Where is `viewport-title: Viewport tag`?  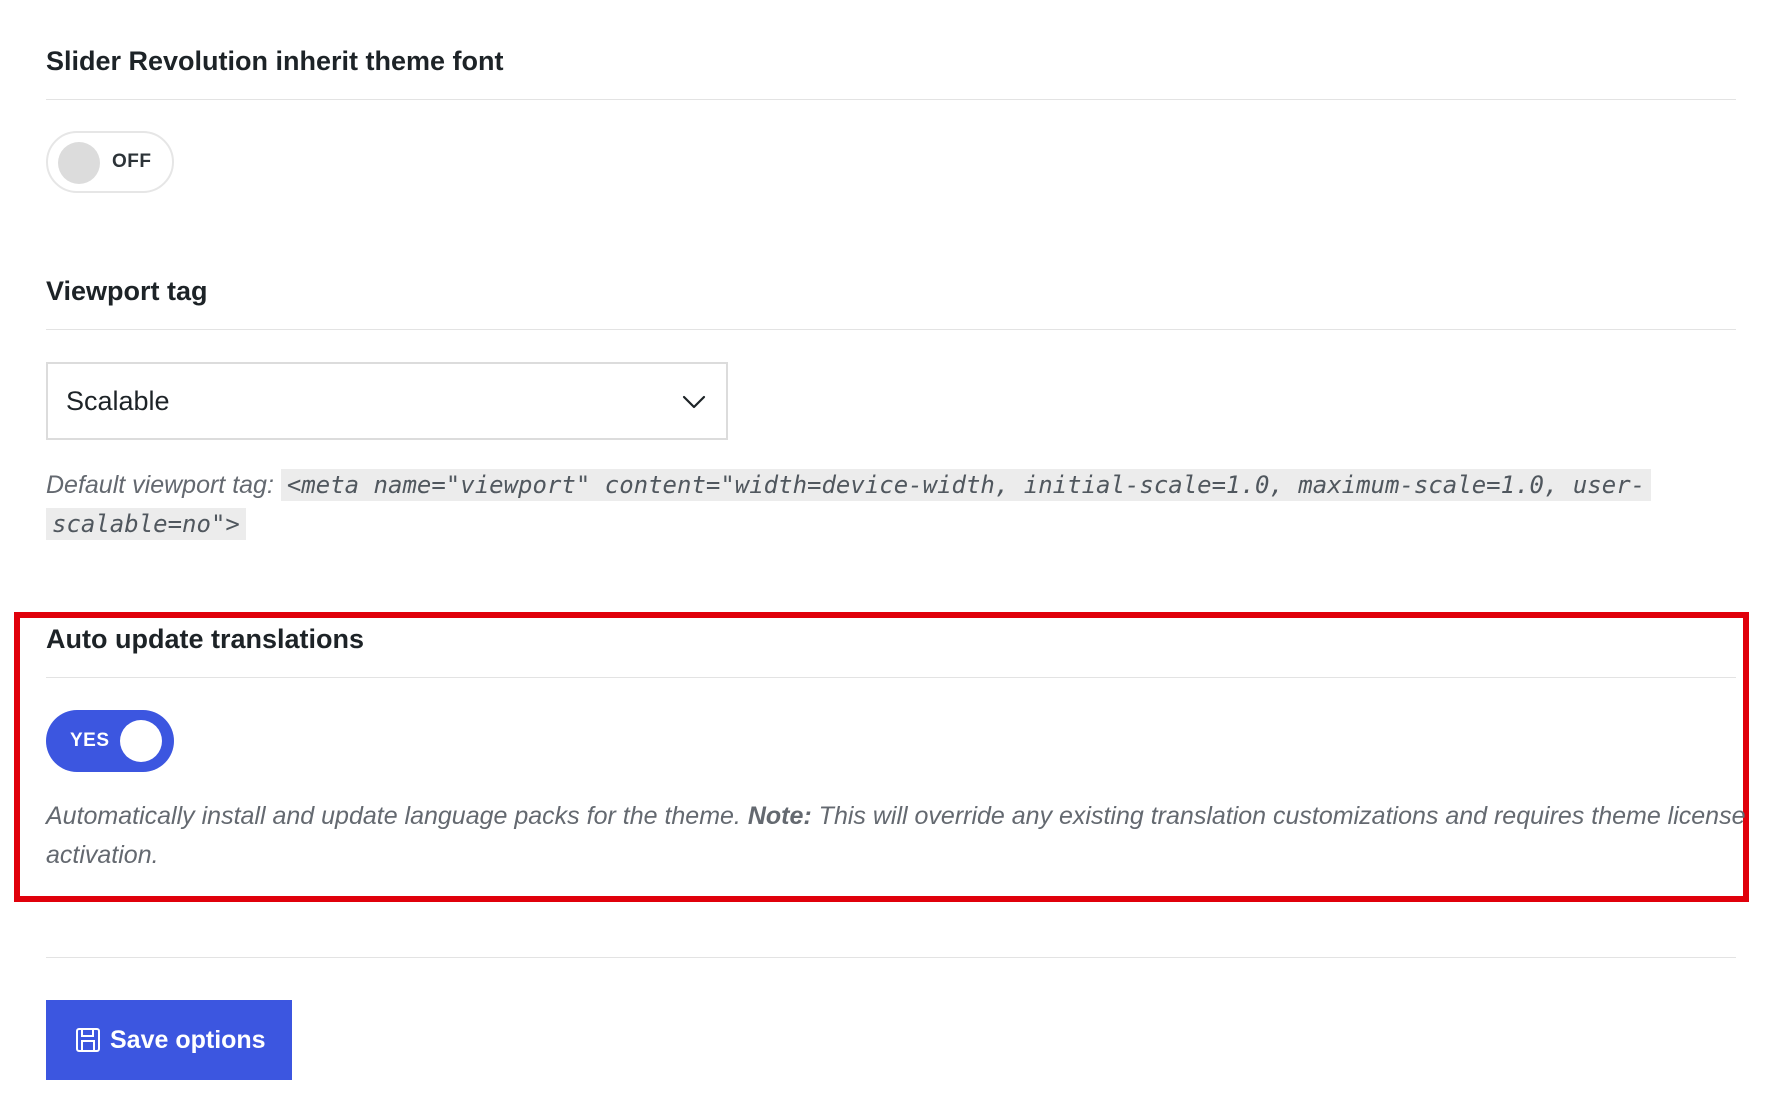
viewport-title: Viewport tag is located at coordinates (127, 291).